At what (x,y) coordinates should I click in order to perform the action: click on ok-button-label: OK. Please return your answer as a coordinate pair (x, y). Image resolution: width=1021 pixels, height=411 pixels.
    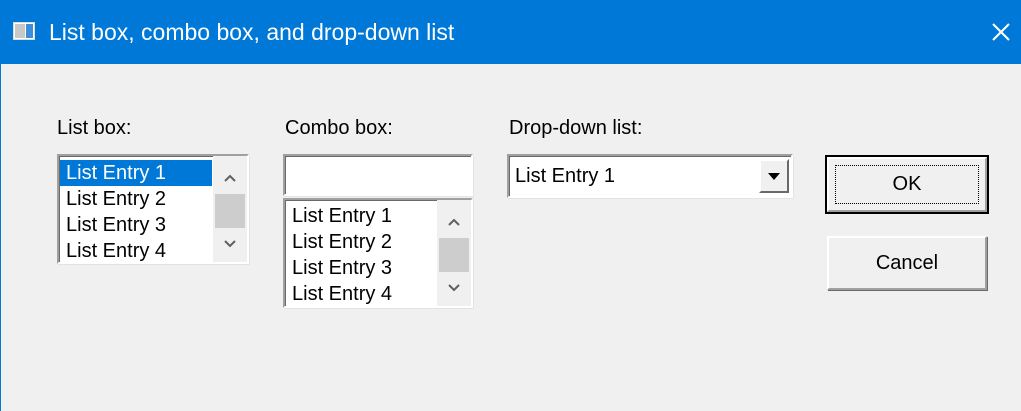
    Looking at the image, I should click on (907, 184).